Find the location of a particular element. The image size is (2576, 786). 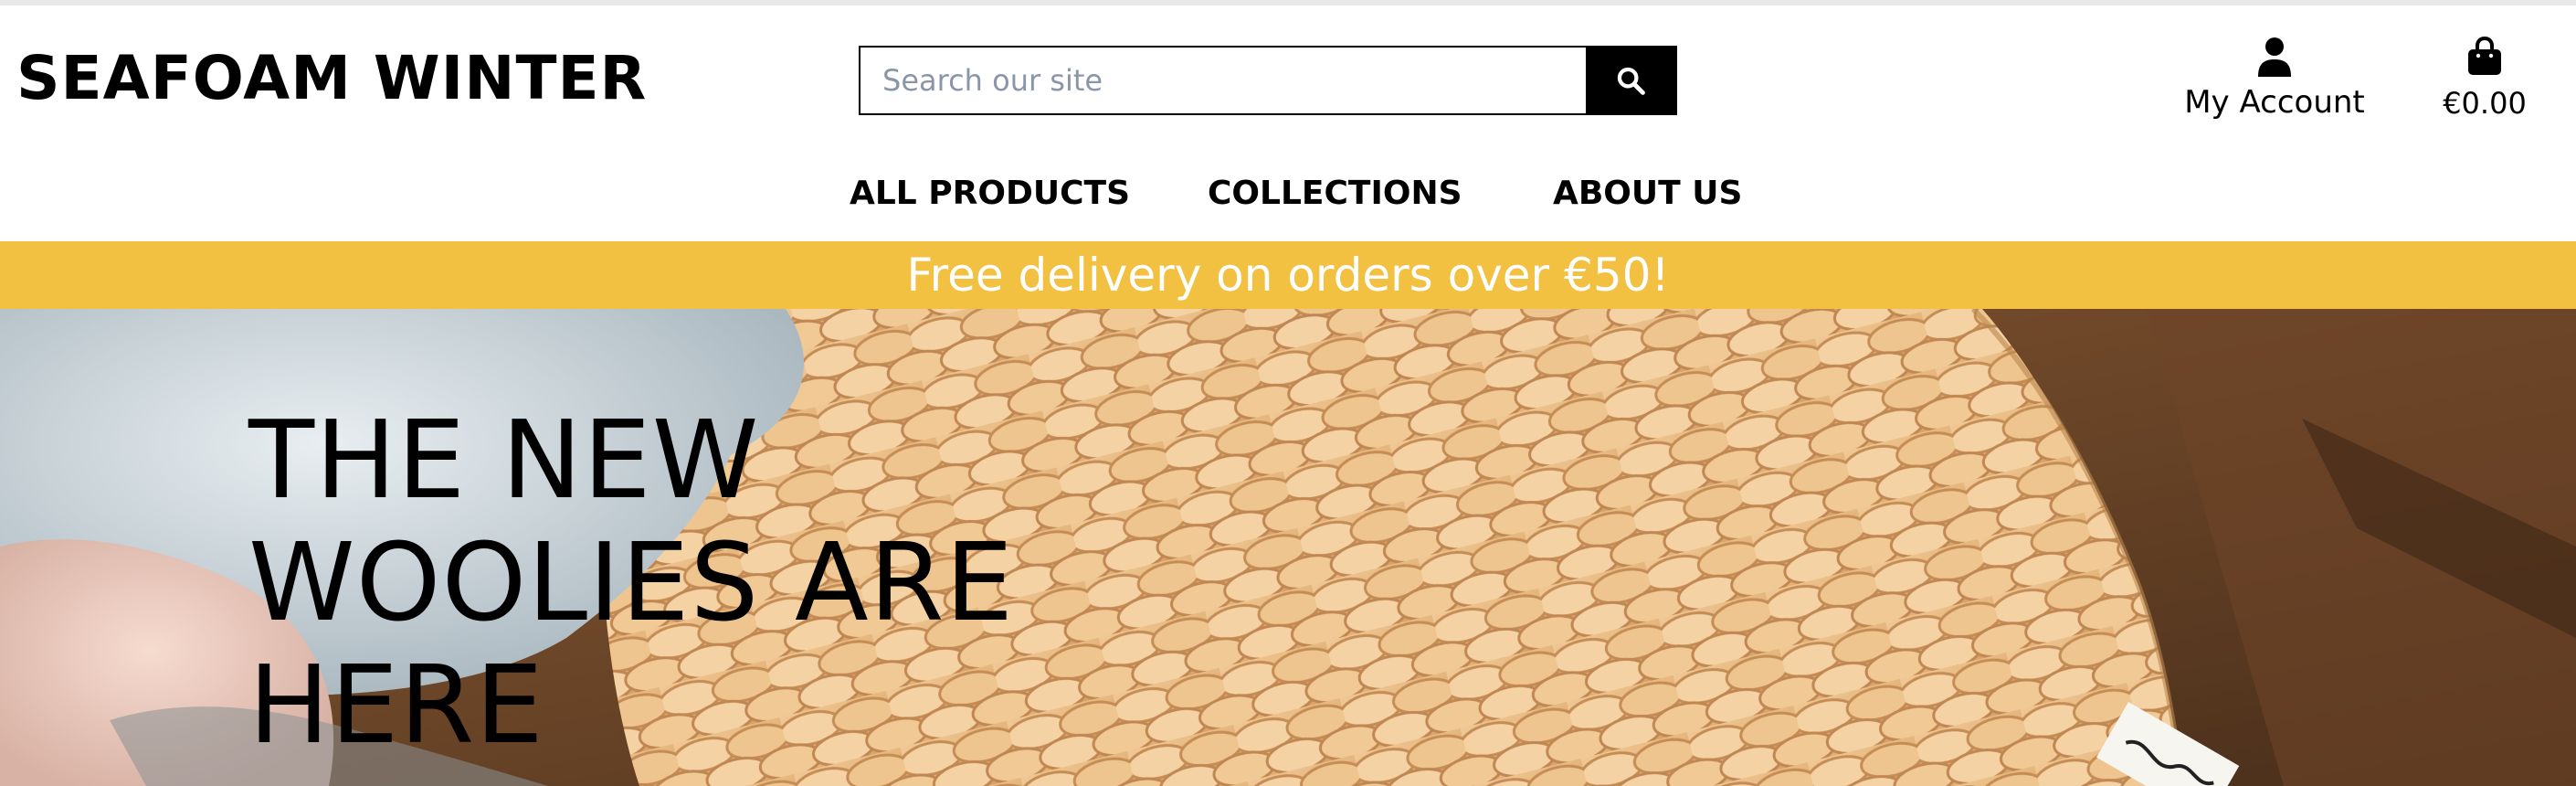

search-form is located at coordinates (1268, 80).